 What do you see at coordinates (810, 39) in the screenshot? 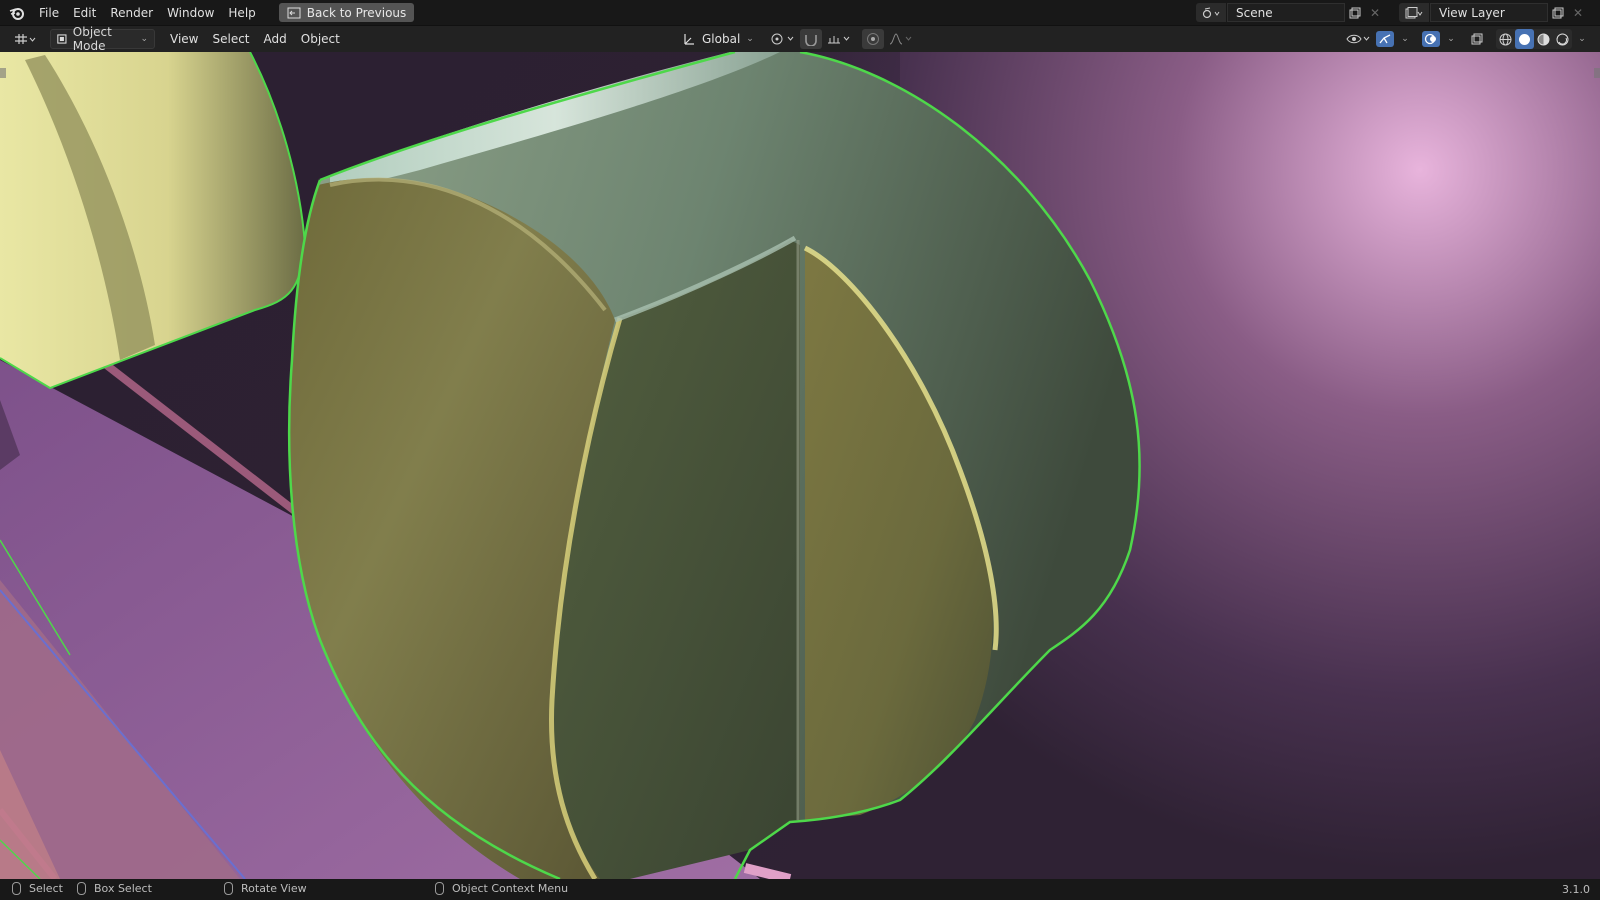
I see `snap-toggle-icon` at bounding box center [810, 39].